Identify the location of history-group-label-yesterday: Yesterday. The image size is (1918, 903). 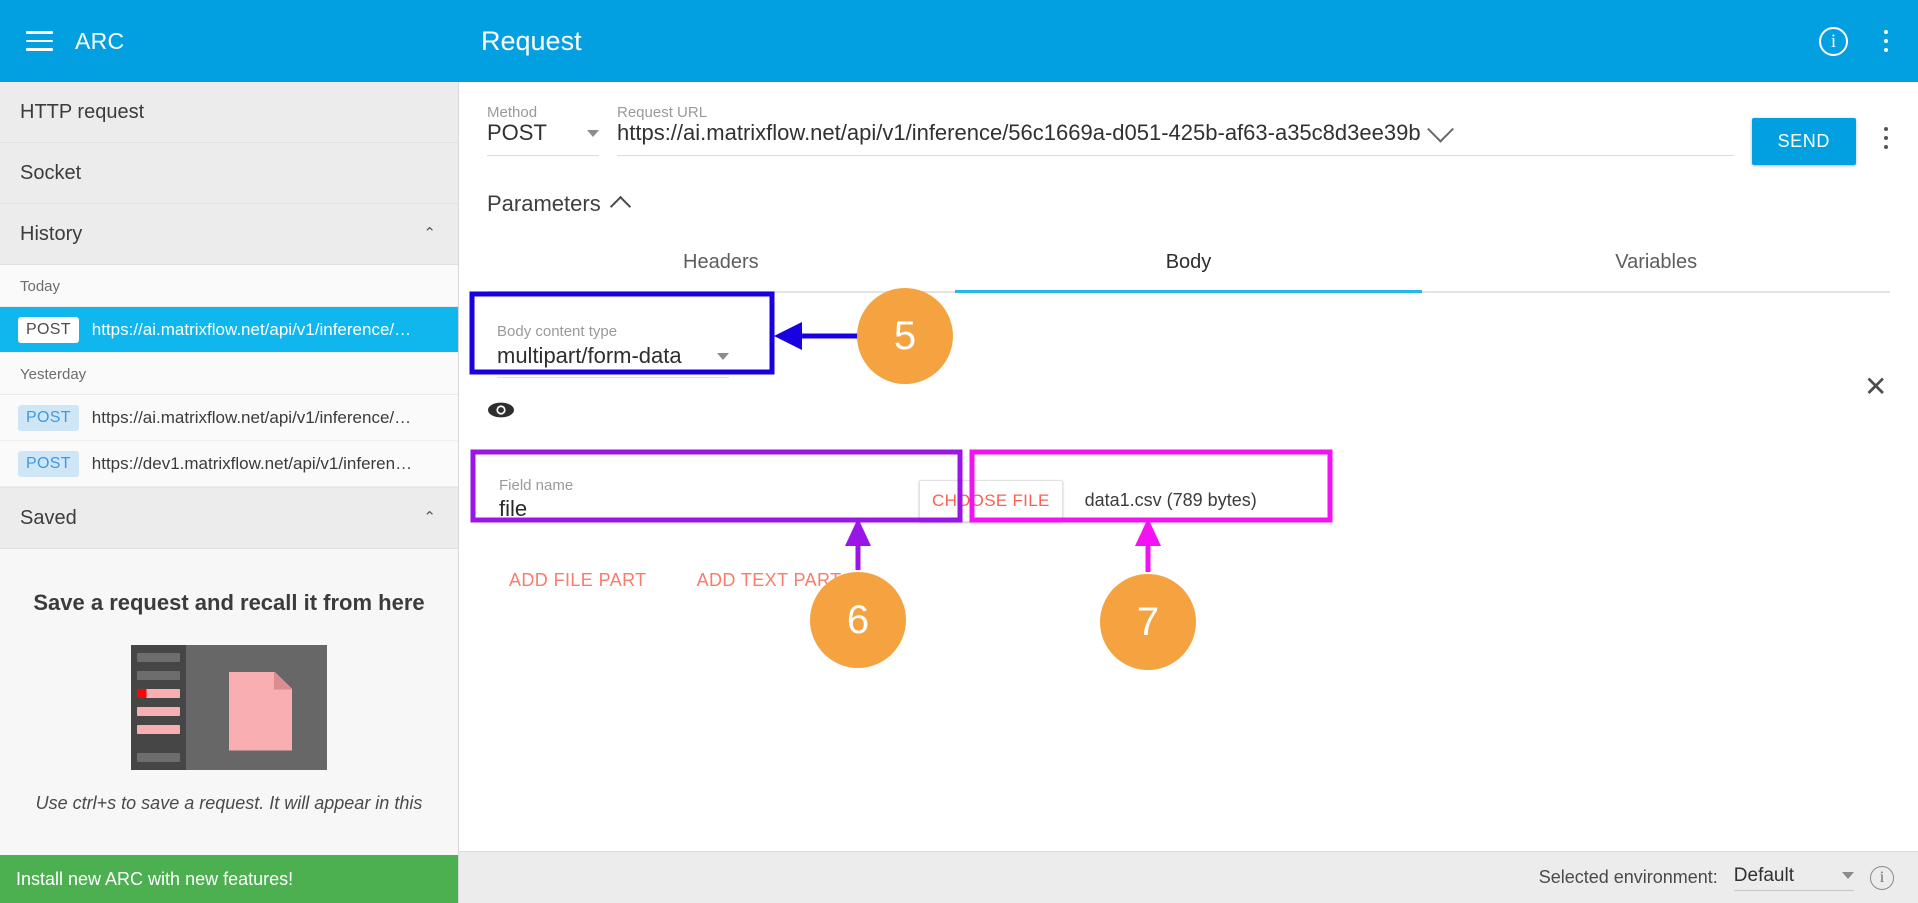
(229, 374).